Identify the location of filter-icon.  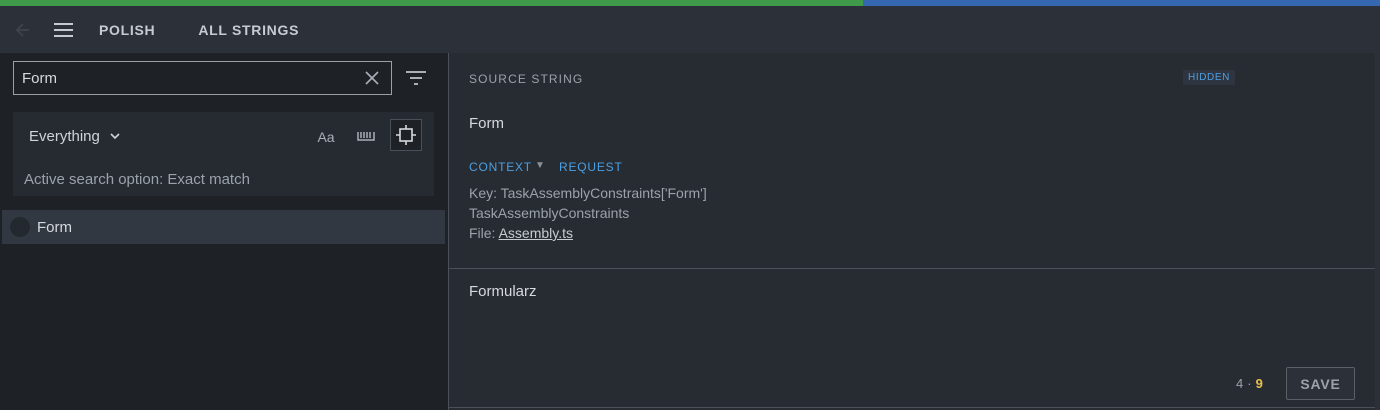
(416, 78).